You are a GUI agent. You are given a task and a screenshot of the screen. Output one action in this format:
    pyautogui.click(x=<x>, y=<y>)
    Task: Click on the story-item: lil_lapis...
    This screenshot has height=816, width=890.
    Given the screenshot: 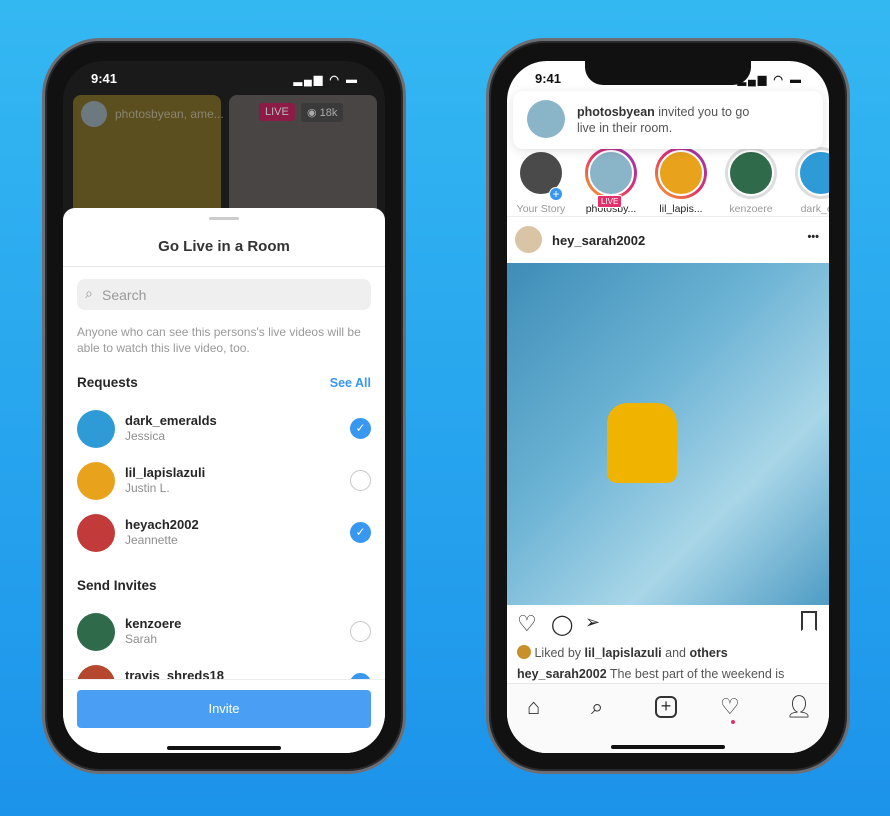 What is the action you would take?
    pyautogui.click(x=681, y=181)
    